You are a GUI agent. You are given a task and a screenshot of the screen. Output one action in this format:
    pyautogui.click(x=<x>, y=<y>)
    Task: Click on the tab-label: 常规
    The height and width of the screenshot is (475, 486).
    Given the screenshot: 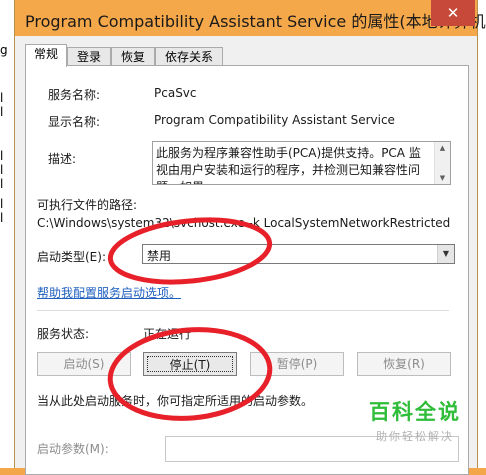 What is the action you would take?
    pyautogui.click(x=45, y=54)
    